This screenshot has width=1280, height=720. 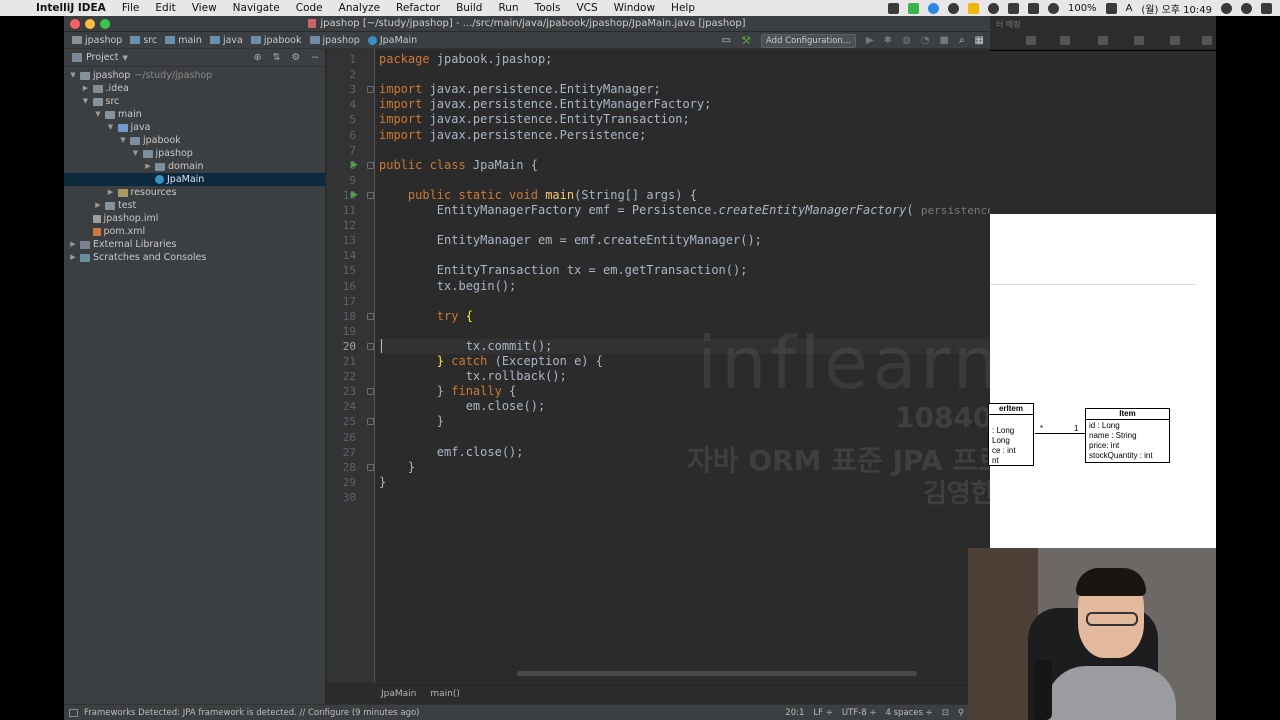 I want to click on tree-node-jpashop: ▼ jpashop, so click(x=194, y=153).